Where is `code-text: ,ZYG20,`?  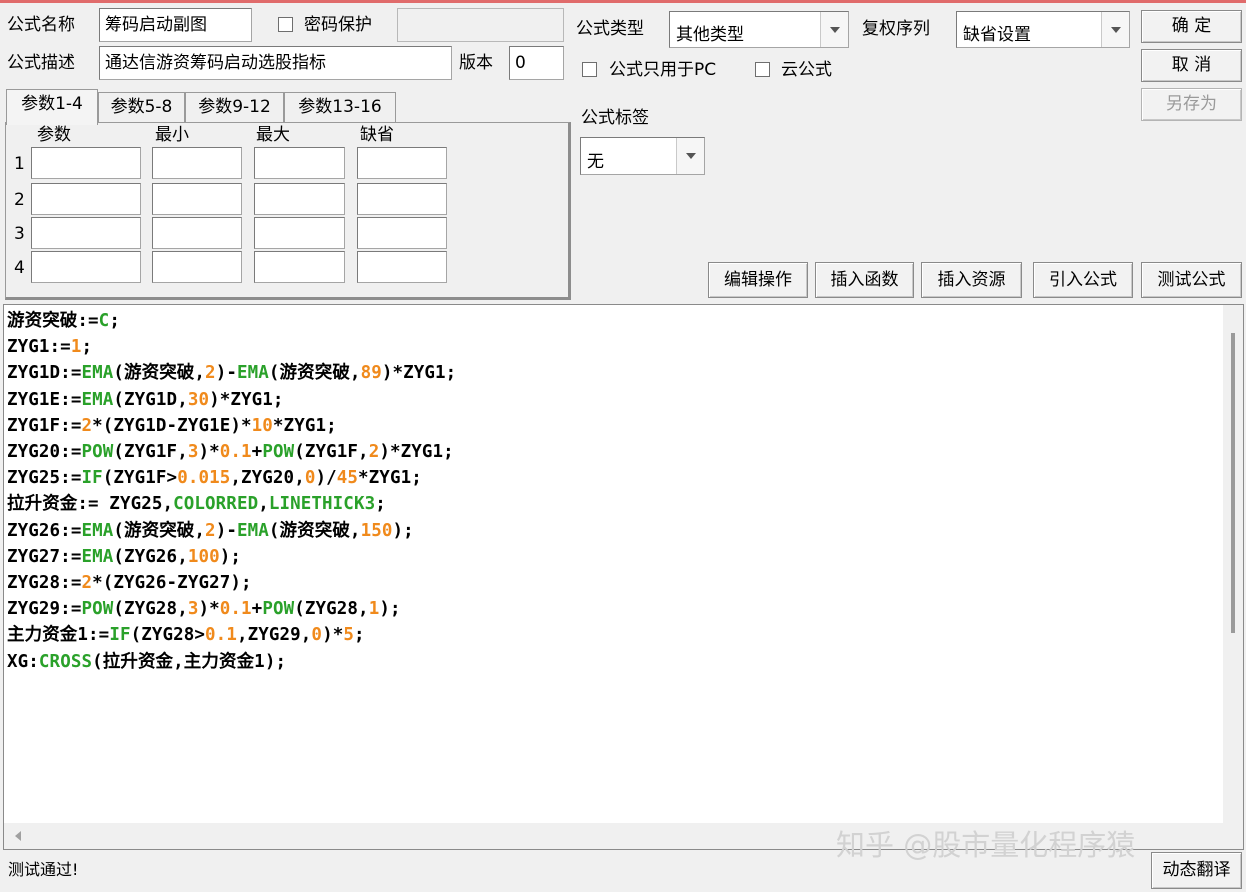 code-text: ,ZYG20, is located at coordinates (267, 478).